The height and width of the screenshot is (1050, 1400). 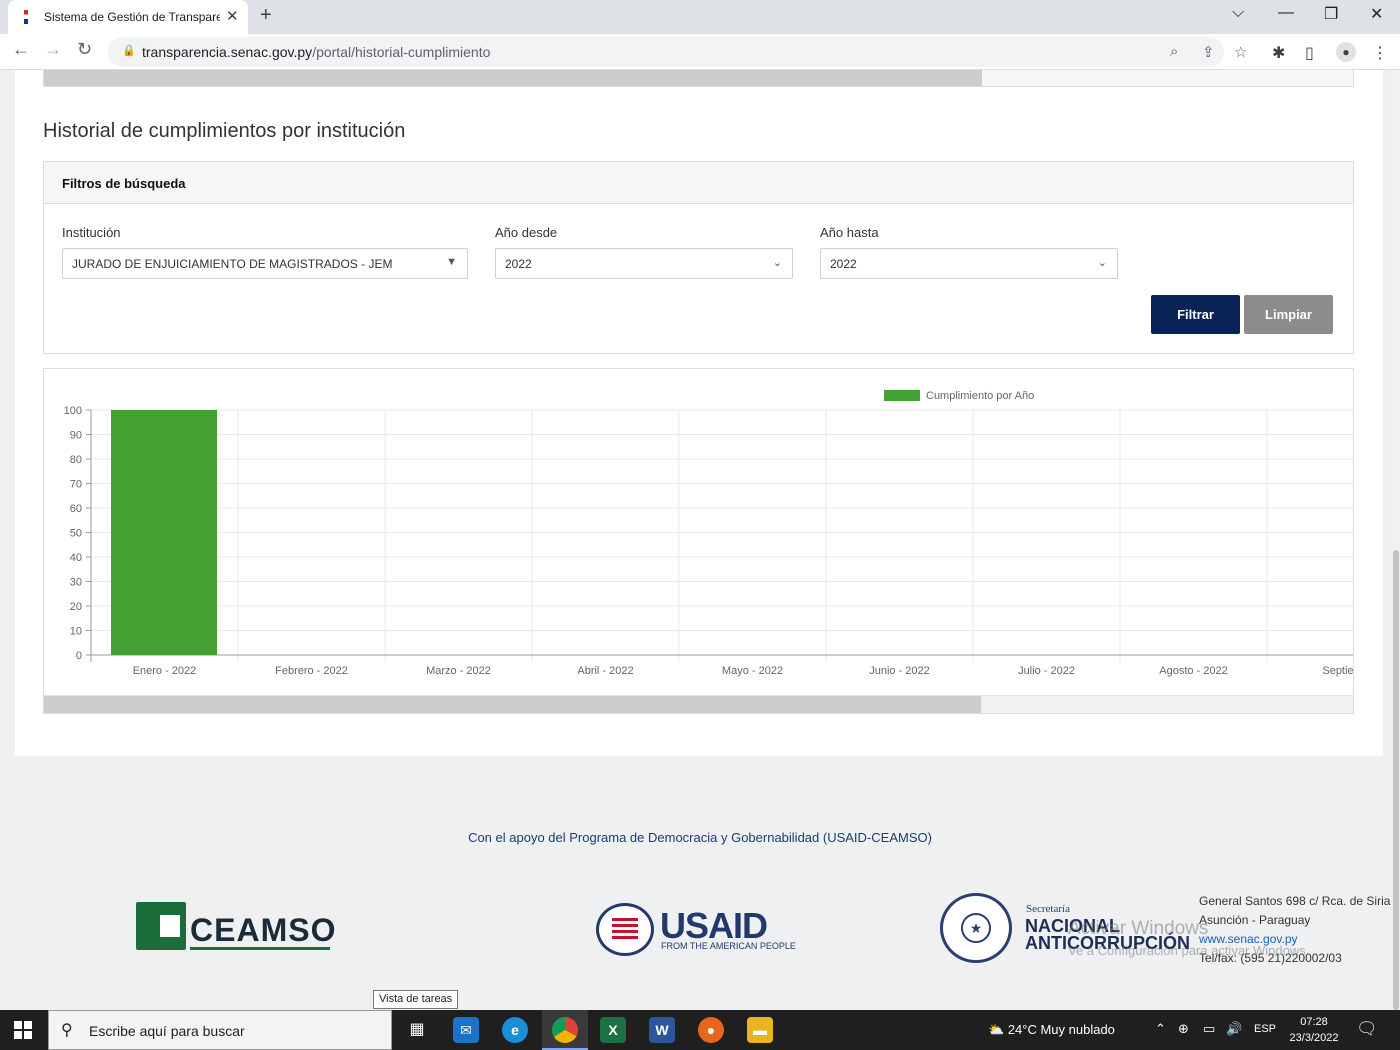 I want to click on anio-desde-label: Año desde, so click(x=526, y=232).